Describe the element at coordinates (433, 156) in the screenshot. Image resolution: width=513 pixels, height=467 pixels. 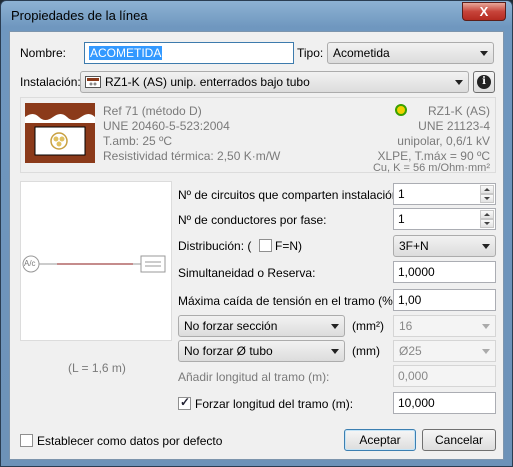
I see `aislamiento-text: XLPE, T.máx = 90 ºC` at that location.